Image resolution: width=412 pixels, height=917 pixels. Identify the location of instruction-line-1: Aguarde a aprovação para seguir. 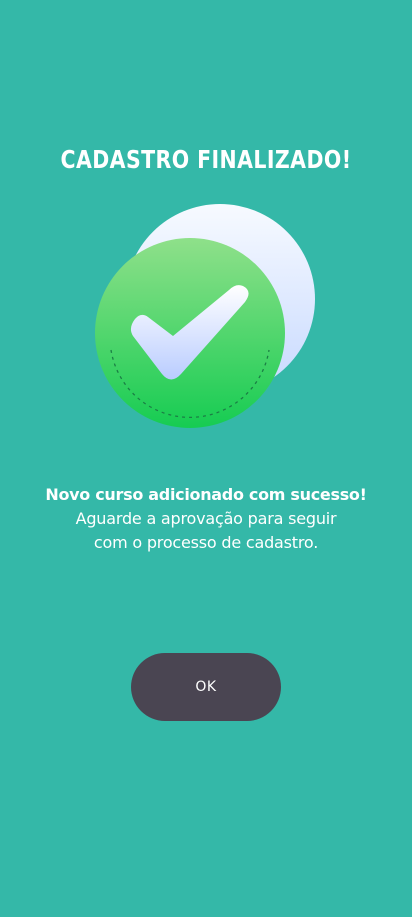
(206, 518).